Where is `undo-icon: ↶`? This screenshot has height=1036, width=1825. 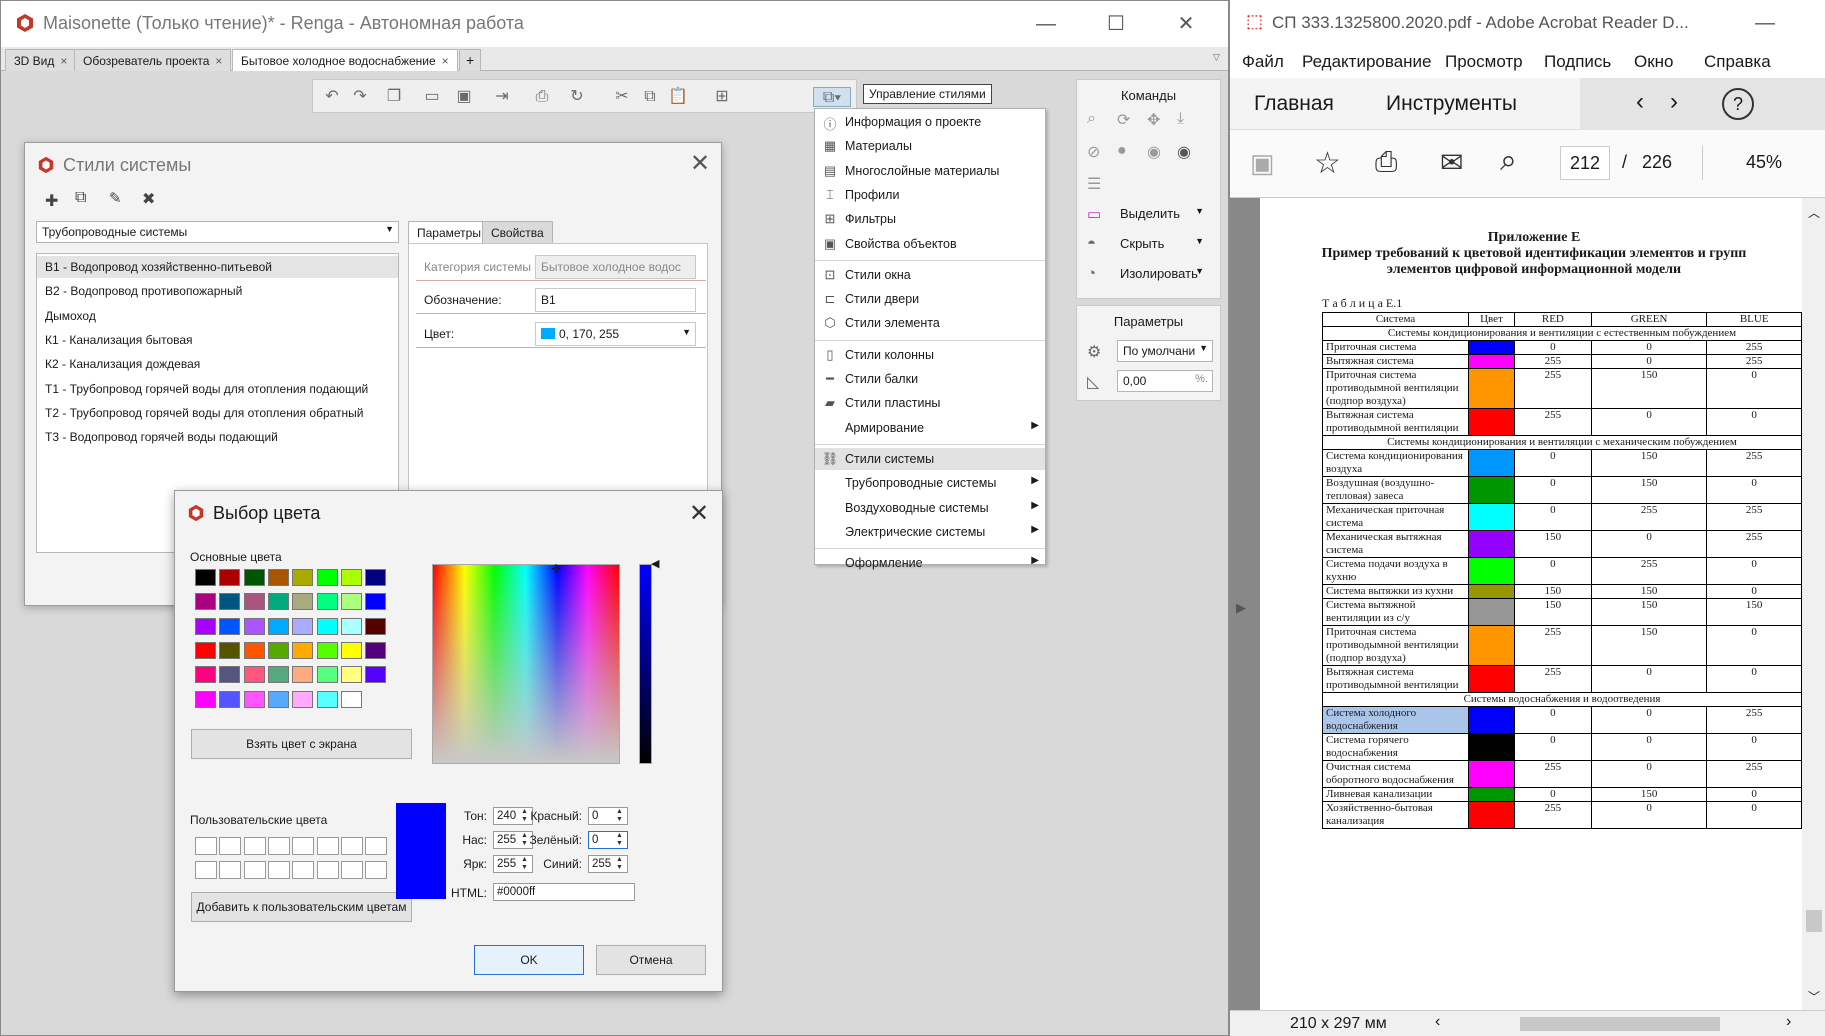 undo-icon: ↶ is located at coordinates (332, 97).